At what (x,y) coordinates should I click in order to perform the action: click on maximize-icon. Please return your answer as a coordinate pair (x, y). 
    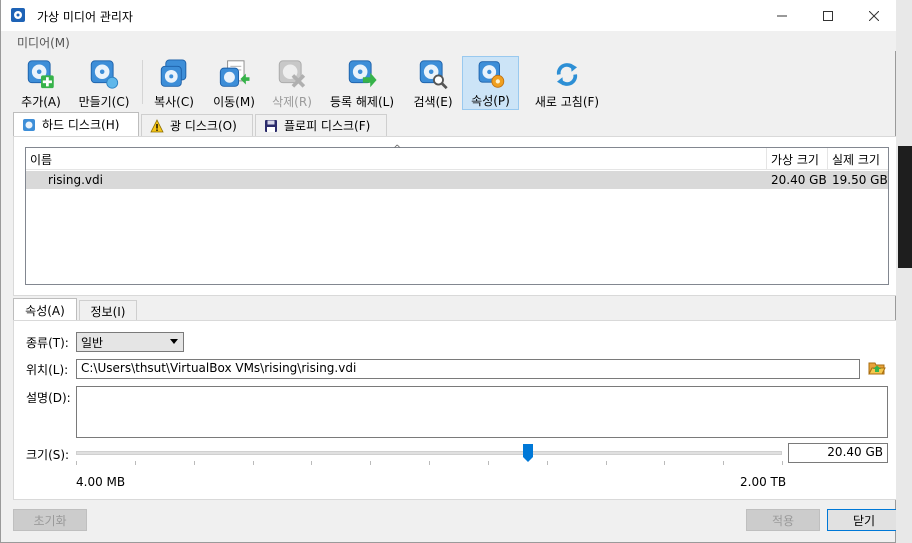
    Looking at the image, I should click on (828, 15).